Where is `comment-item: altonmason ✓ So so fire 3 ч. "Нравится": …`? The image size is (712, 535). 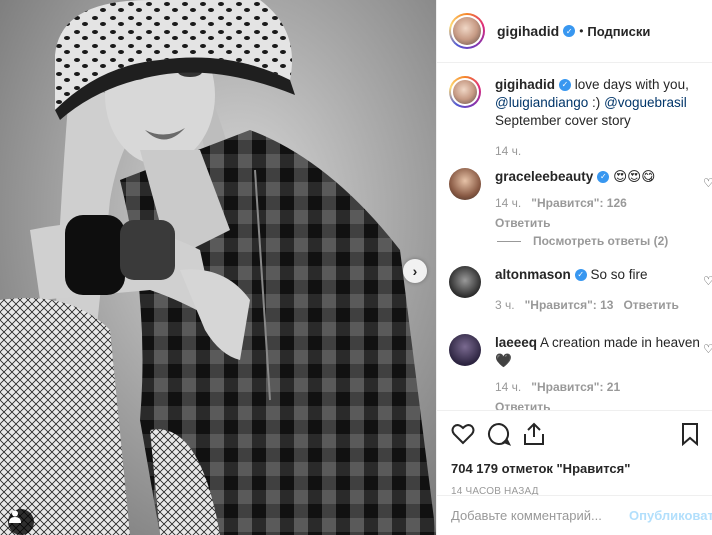 comment-item: altonmason ✓ So so fire 3 ч. "Нравится": … is located at coordinates (564, 290).